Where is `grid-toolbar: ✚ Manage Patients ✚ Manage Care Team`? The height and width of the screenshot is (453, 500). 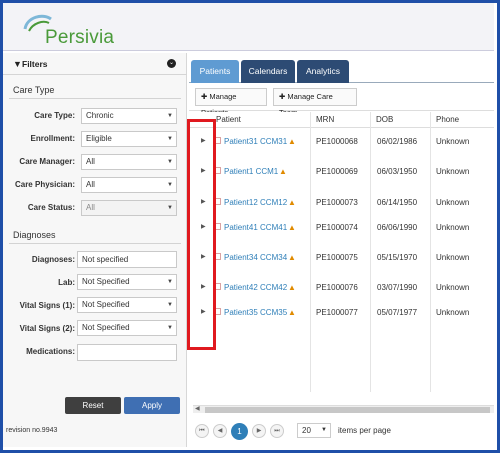
grid-toolbar: ✚ Manage Patients ✚ Manage Care Team is located at coordinates (341, 100).